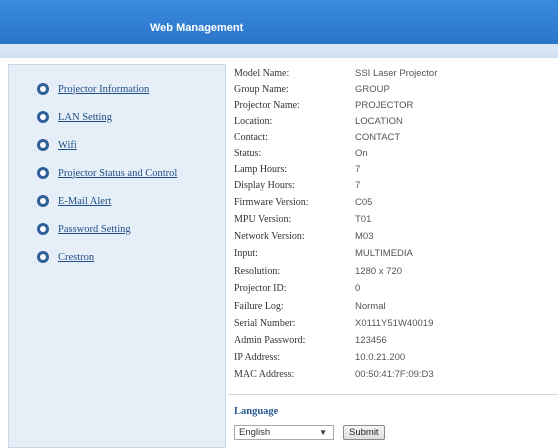 The height and width of the screenshot is (448, 558). What do you see at coordinates (270, 340) in the screenshot?
I see `info-label: Admin Password:` at bounding box center [270, 340].